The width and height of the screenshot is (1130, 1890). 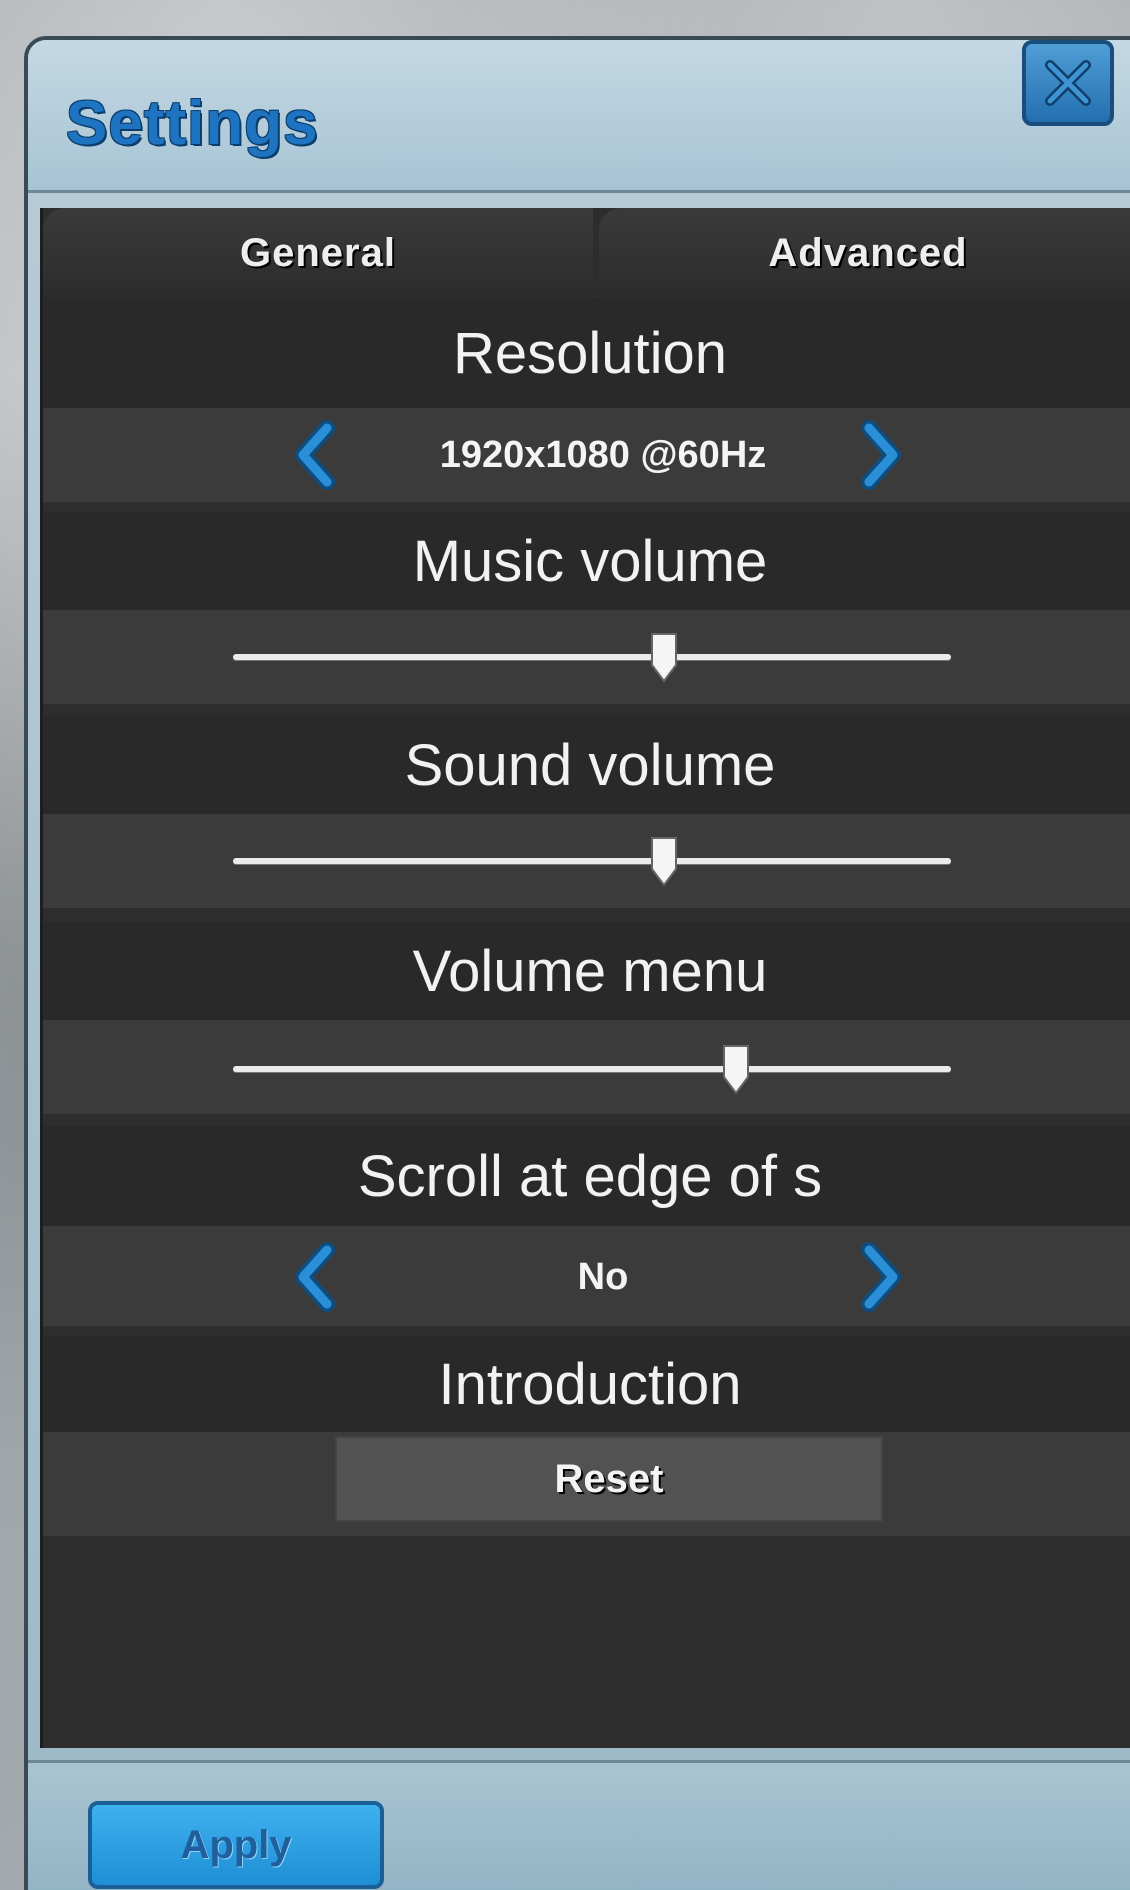 I want to click on volume-menu-control-row, so click(x=586, y=1067).